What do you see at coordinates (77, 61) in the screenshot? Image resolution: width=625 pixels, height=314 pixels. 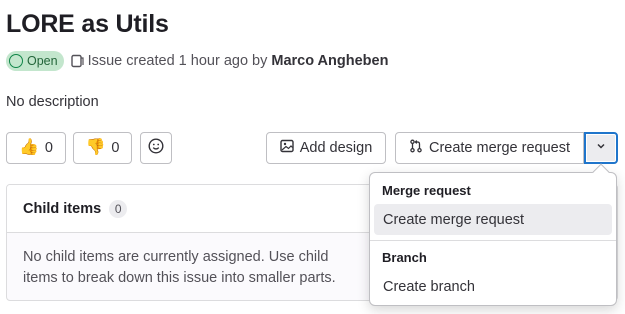 I see `issue-type-icon` at bounding box center [77, 61].